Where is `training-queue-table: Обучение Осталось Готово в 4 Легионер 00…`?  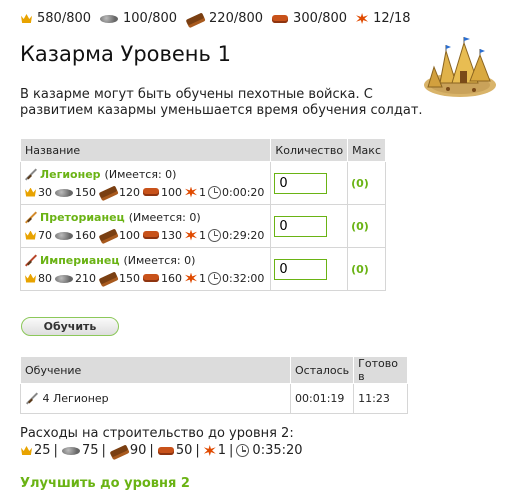
training-queue-table: Обучение Осталось Готово в 4 Легионер 00… is located at coordinates (214, 385).